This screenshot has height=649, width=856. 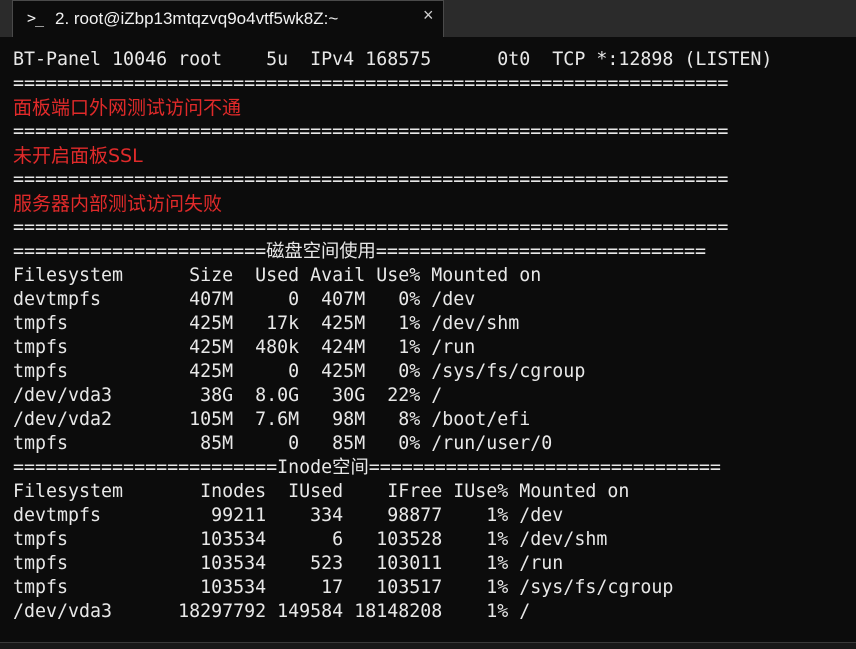 What do you see at coordinates (197, 18) in the screenshot?
I see `tab-title: 2. root@iZbp13mtqzvq9o4vtf5wk8Z:~` at bounding box center [197, 18].